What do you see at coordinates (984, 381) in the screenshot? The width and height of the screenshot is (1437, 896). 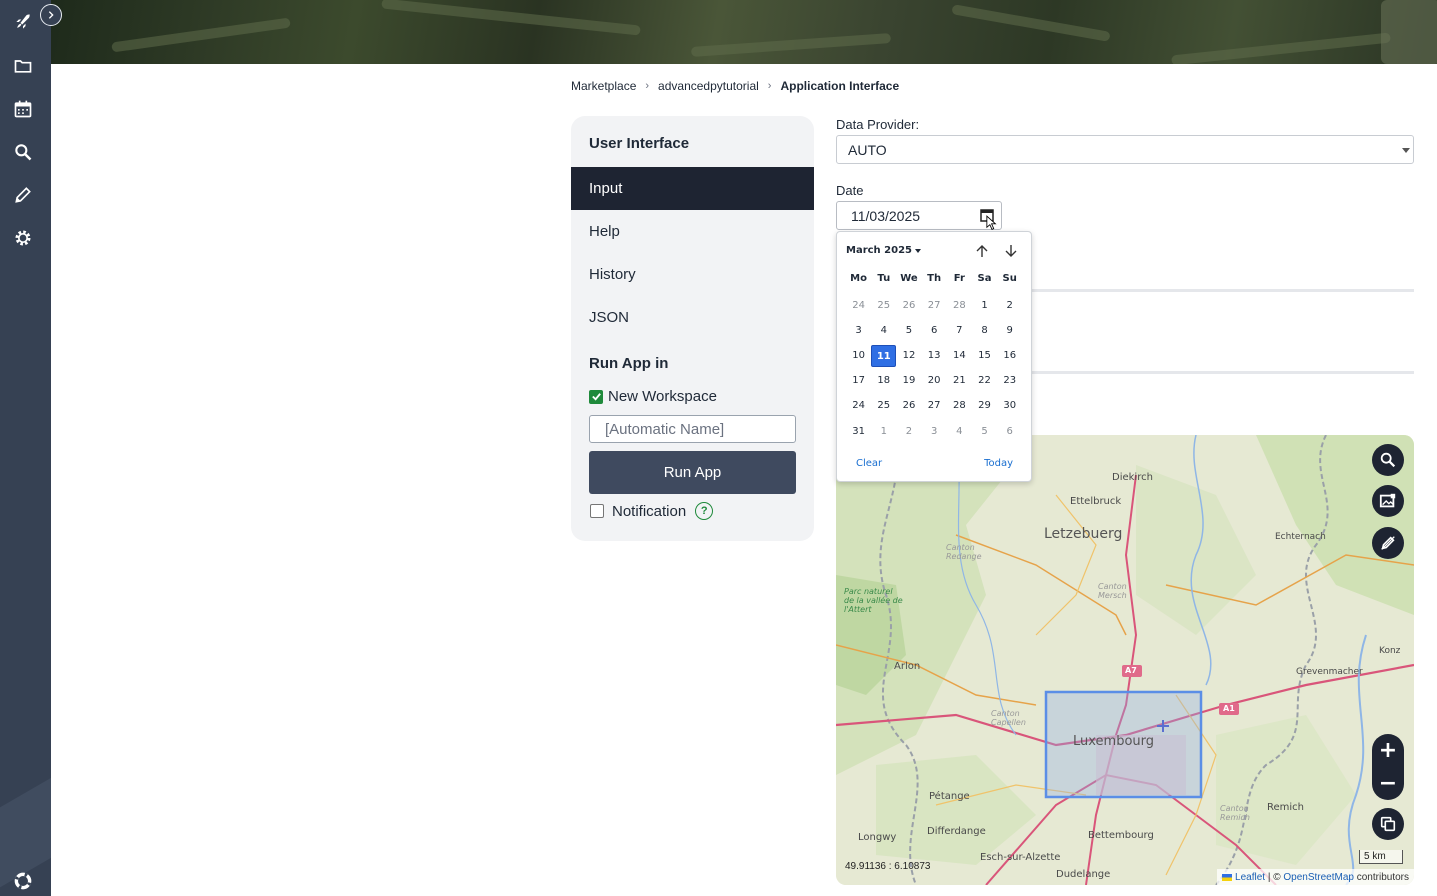 I see `calendar-day: 22` at bounding box center [984, 381].